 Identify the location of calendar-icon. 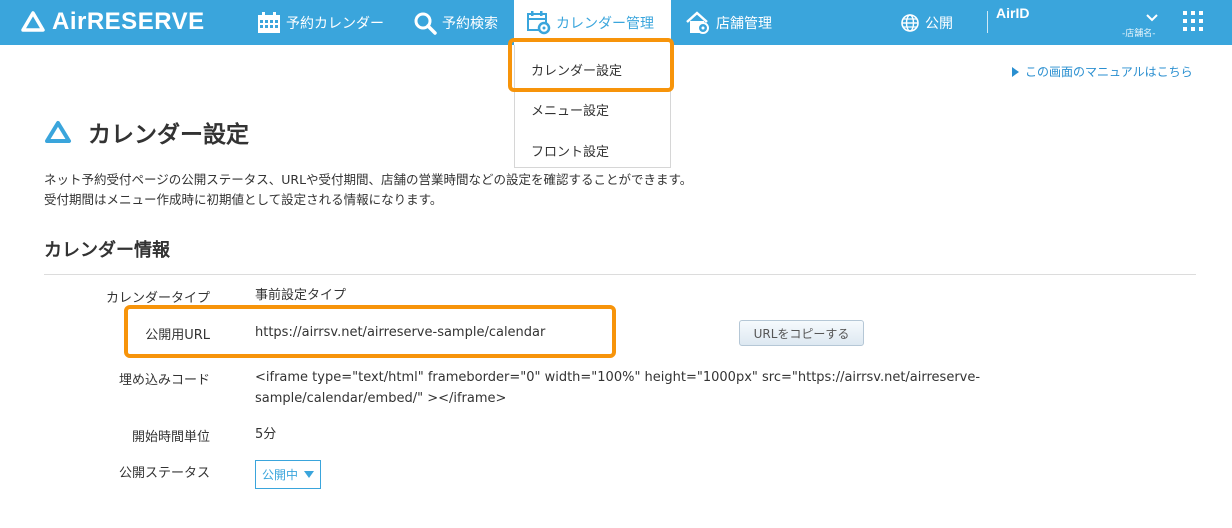
(269, 22).